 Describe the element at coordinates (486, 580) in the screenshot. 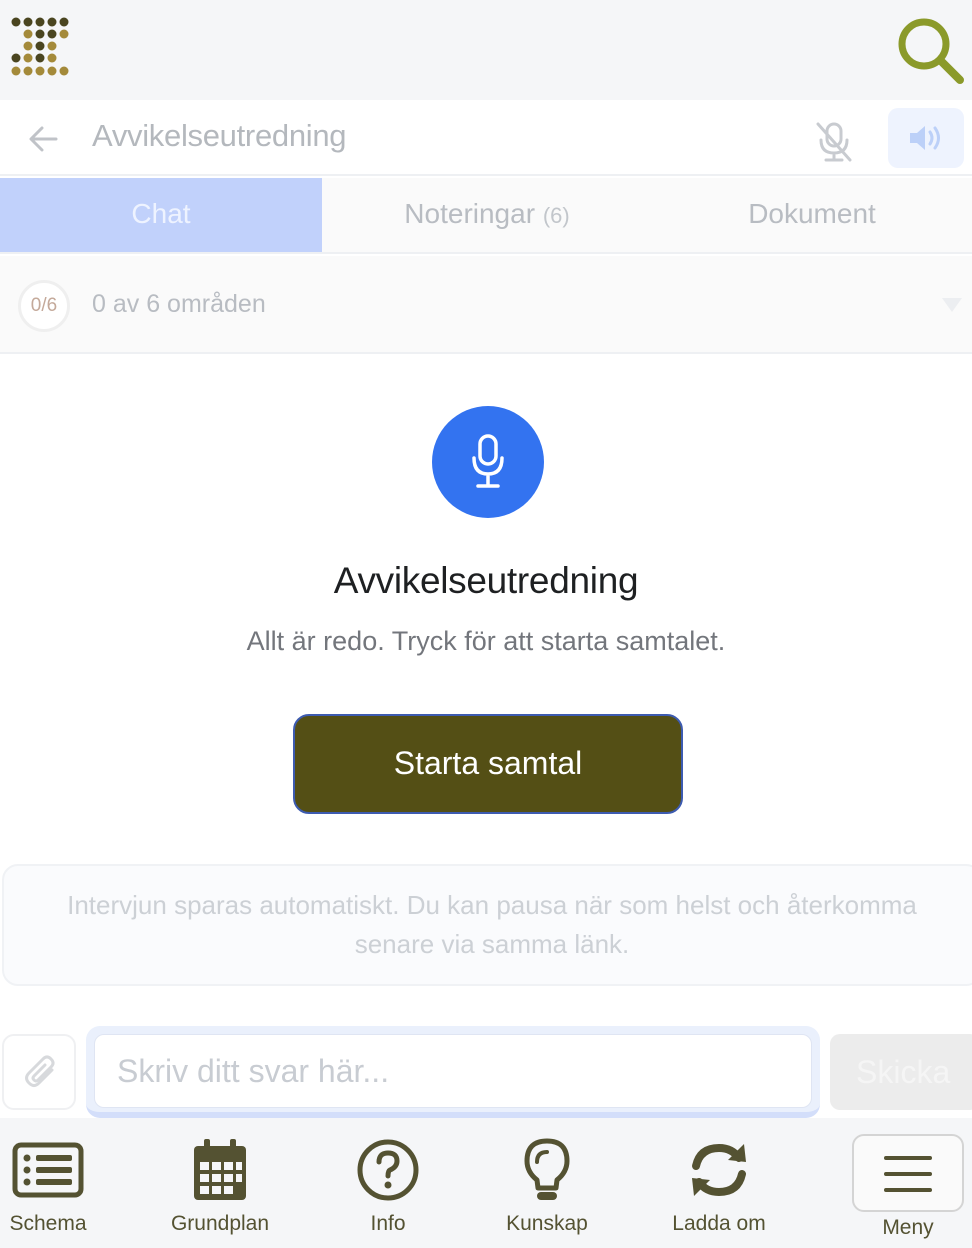

I see `main-title: Avvikelseutredning` at that location.